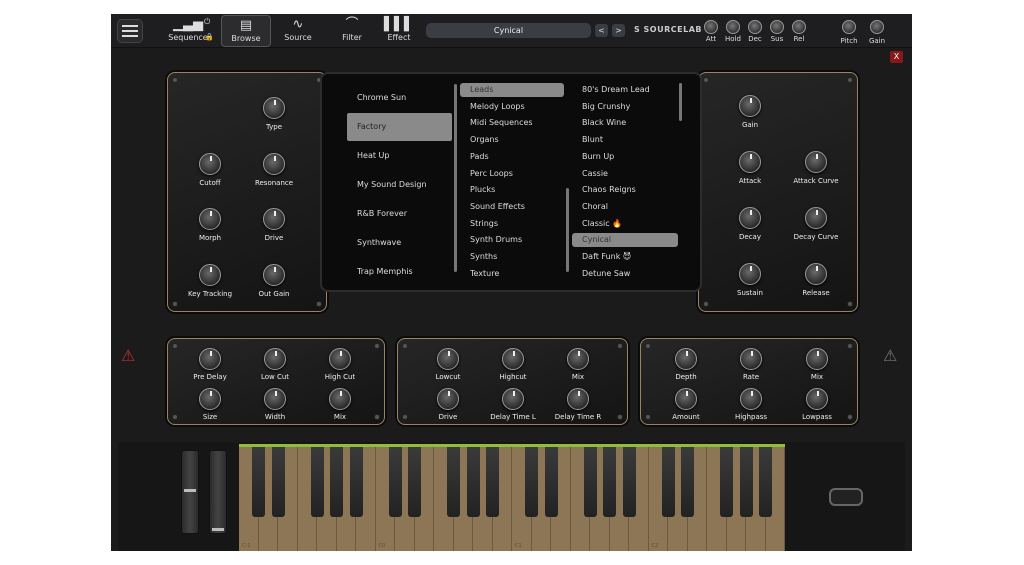 Image resolution: width=1024 pixels, height=565 pixels. I want to click on preset-item: Chaos Reigns, so click(625, 190).